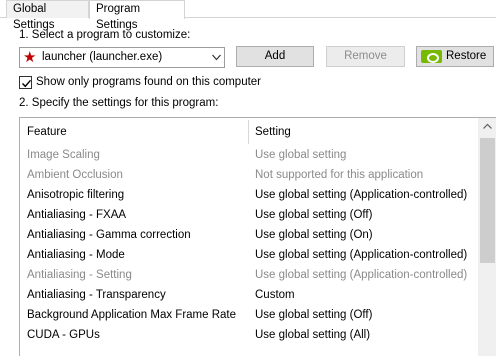 This screenshot has height=356, width=496. I want to click on column-header-feature: Feature, so click(47, 132).